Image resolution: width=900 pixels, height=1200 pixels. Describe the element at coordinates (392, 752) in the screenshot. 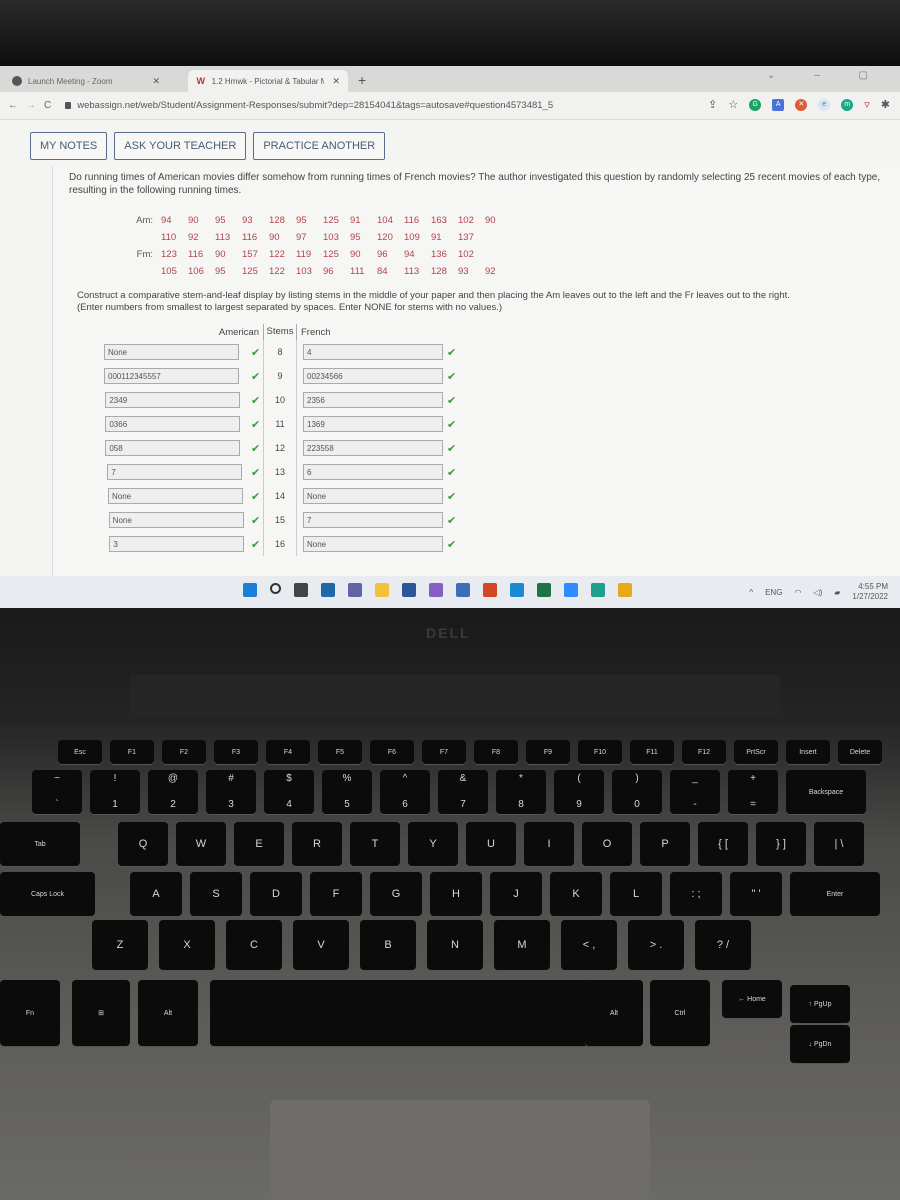

I see `key-f6: F6` at that location.